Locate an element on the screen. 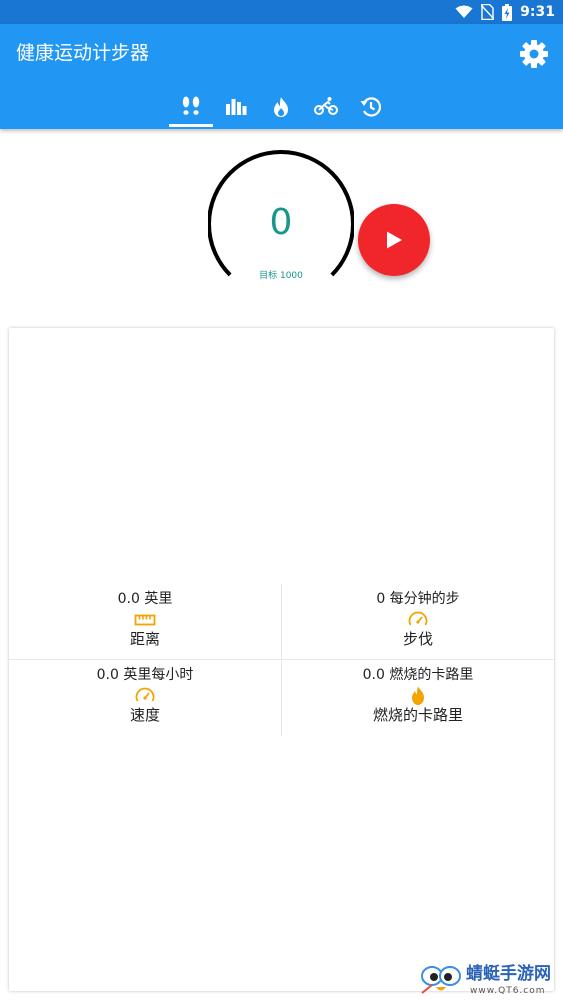 This screenshot has width=563, height=1000. gear-icon is located at coordinates (534, 54).